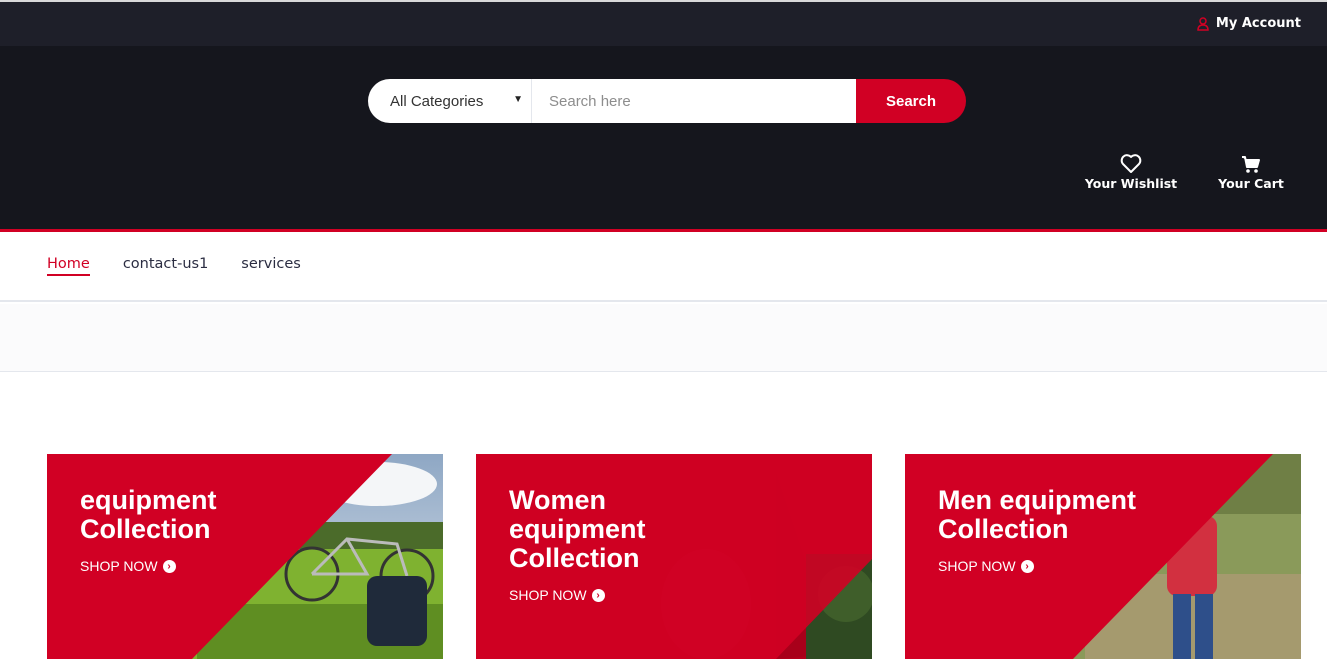  Describe the element at coordinates (1131, 183) in the screenshot. I see `wishlist-label: Your Wishlist` at that location.